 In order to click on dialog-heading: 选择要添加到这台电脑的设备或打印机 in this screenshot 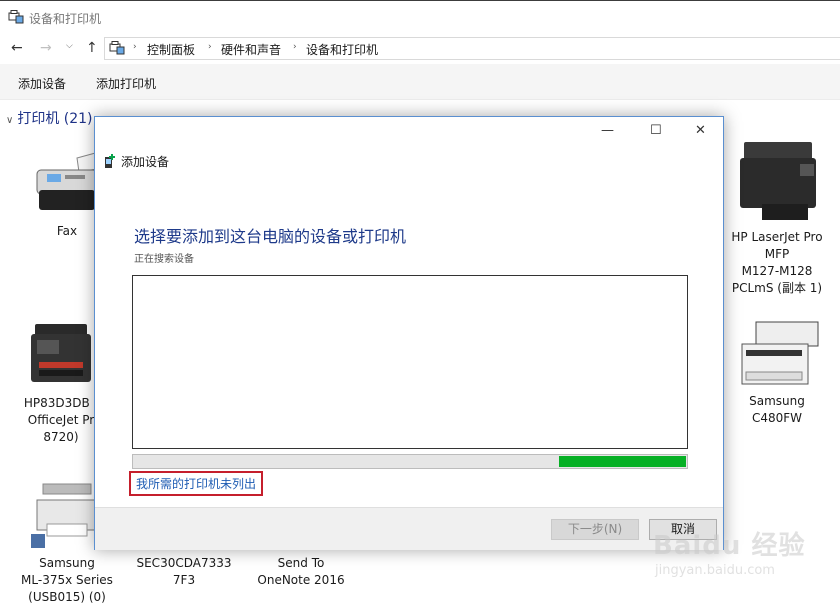, I will do `click(270, 236)`.